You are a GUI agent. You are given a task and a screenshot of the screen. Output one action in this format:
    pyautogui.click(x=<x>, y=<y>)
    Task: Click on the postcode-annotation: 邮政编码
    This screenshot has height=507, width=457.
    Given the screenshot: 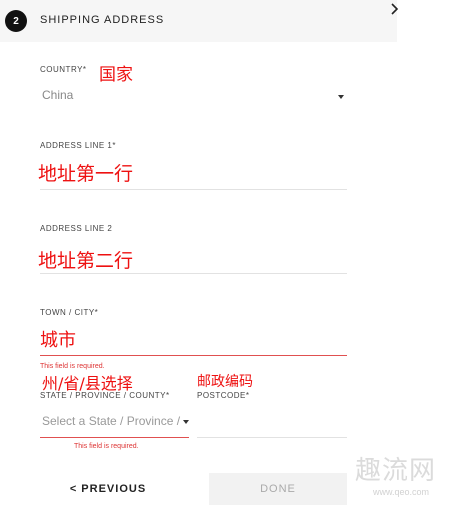 What is the action you would take?
    pyautogui.click(x=225, y=382)
    